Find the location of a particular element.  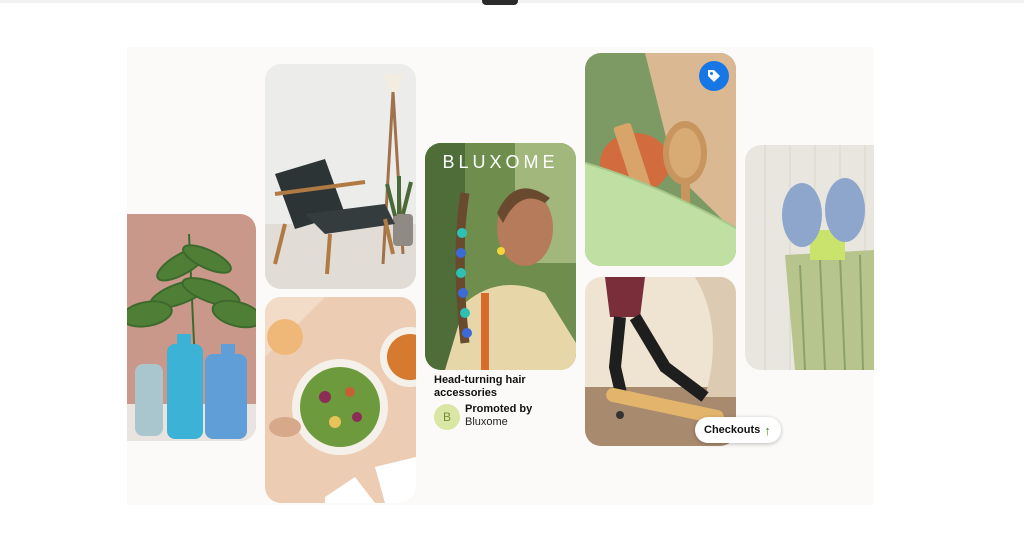

fuzzy-socks-image is located at coordinates (809, 257).